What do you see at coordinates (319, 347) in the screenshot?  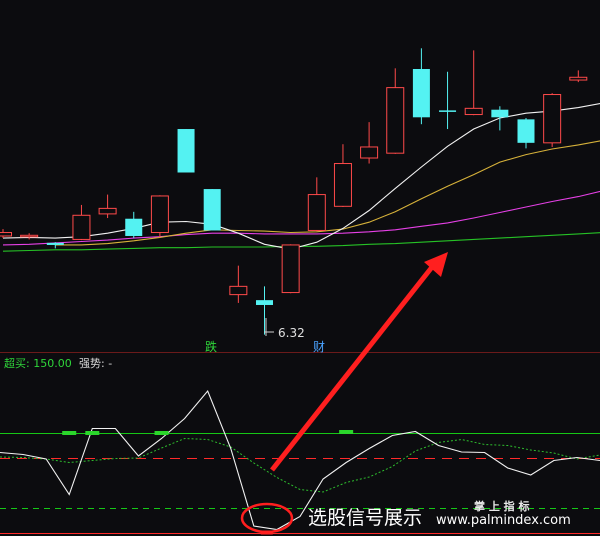 I see `event-label-finance: 财` at bounding box center [319, 347].